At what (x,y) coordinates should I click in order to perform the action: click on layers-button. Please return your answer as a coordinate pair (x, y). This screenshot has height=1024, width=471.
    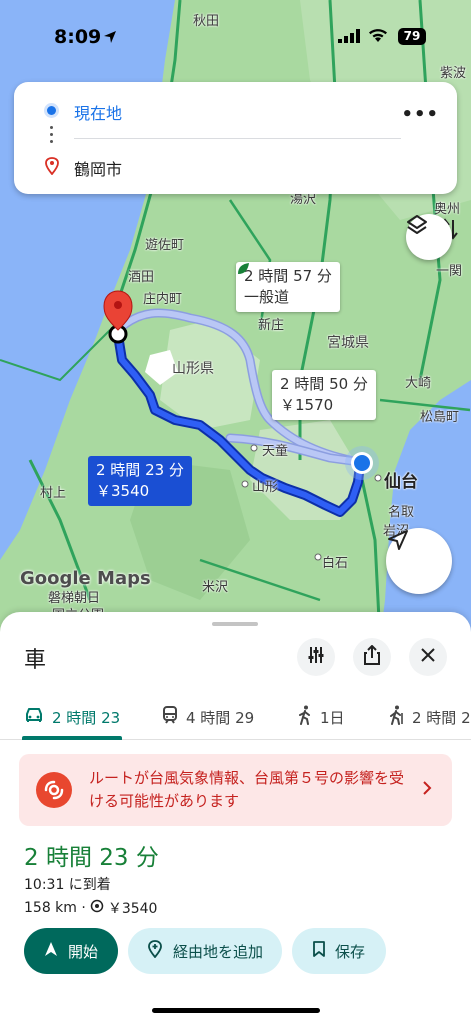
    Looking at the image, I should click on (429, 237).